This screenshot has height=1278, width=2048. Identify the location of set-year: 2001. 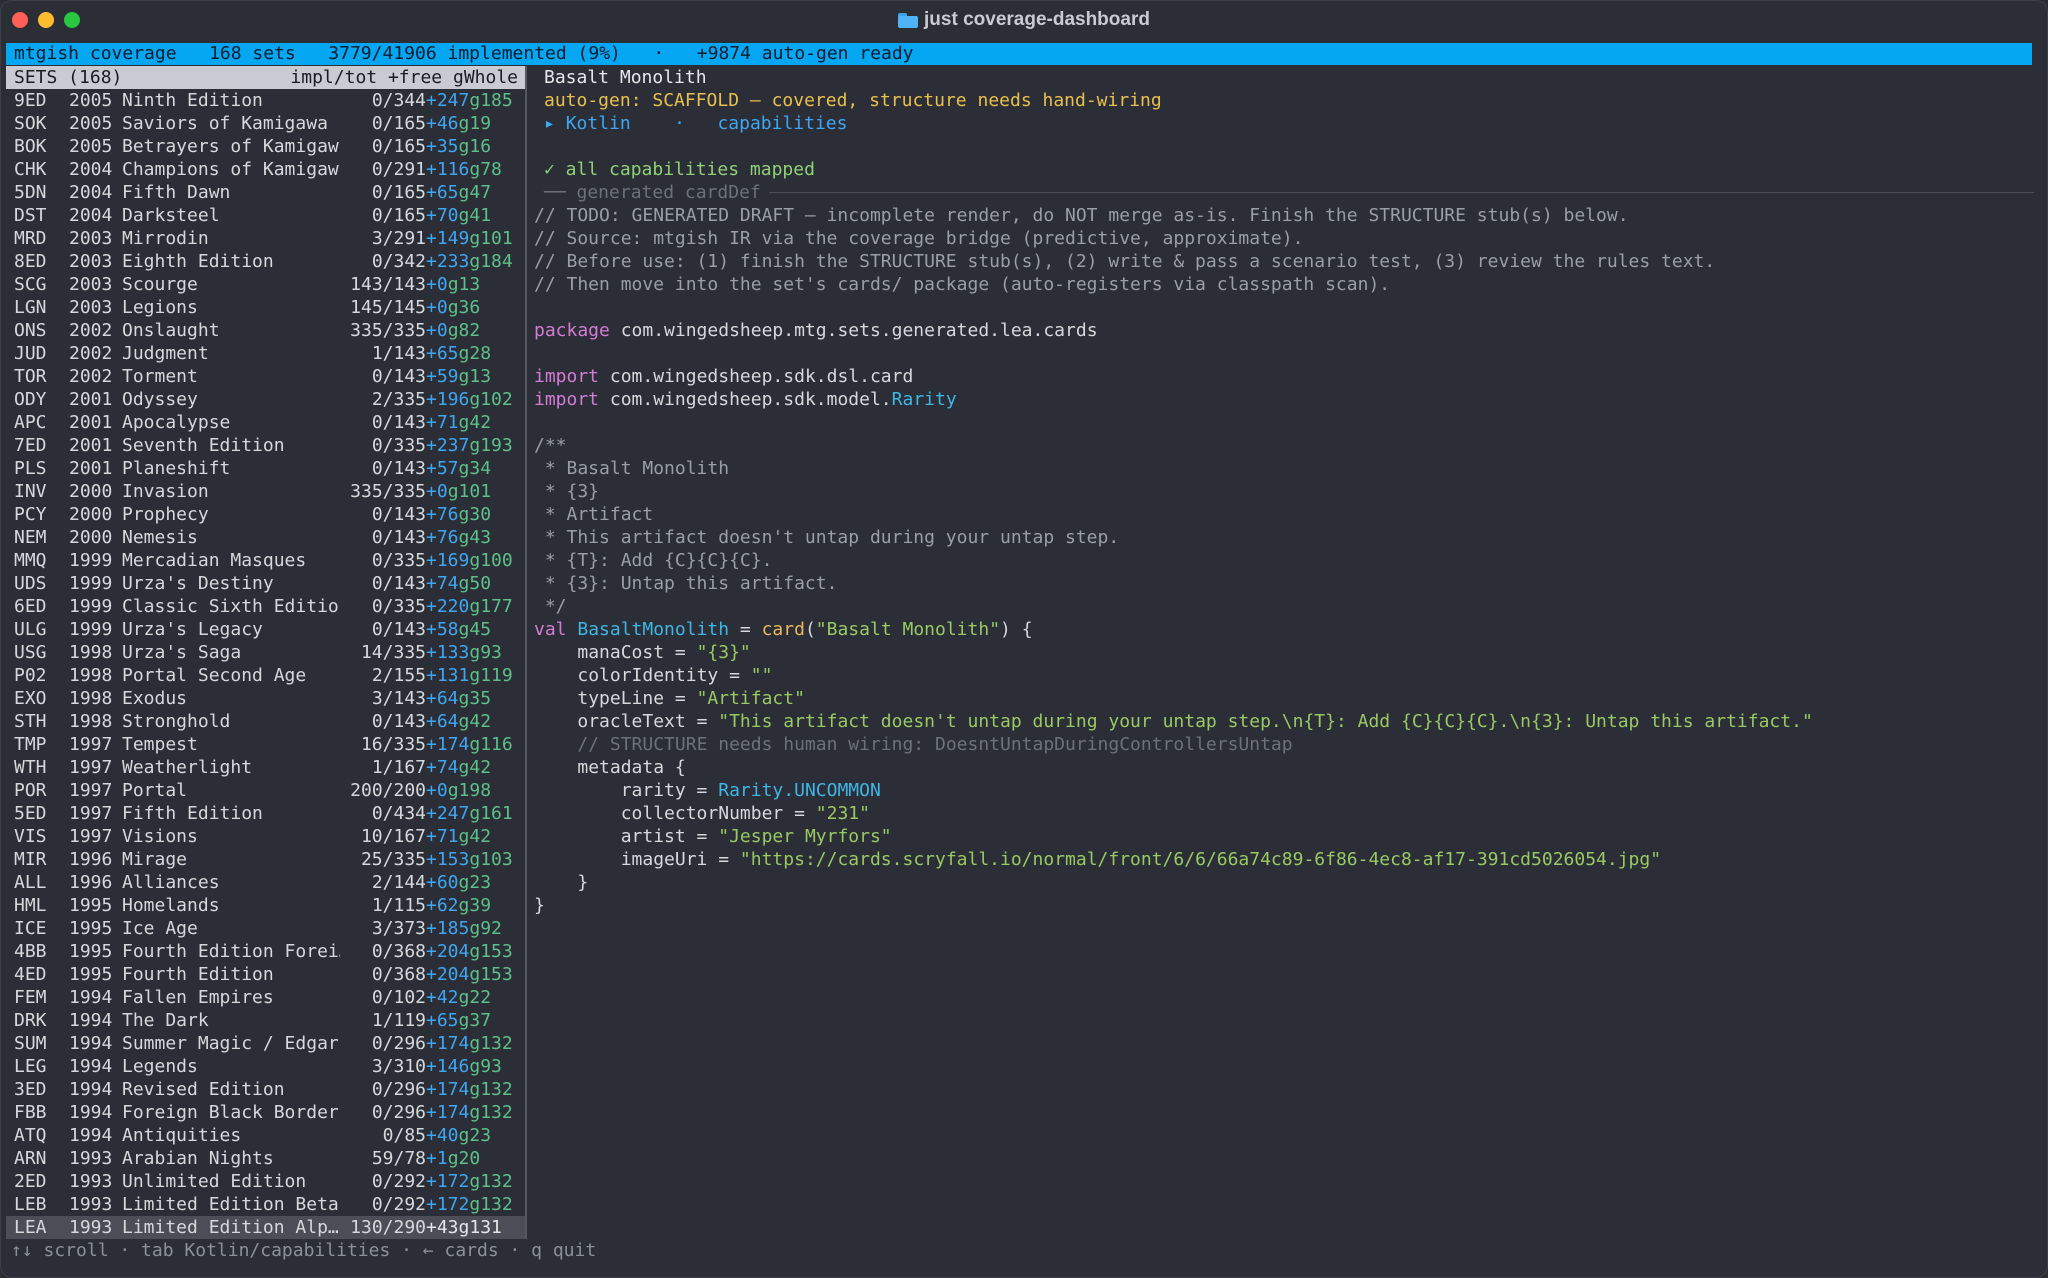
(91, 422).